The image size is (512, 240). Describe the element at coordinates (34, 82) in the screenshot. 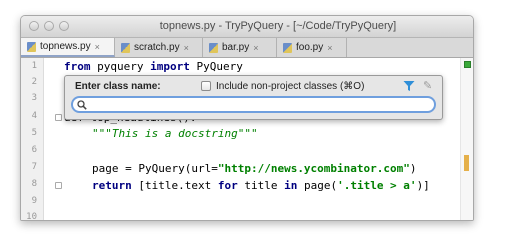

I see `line-number: 2` at that location.